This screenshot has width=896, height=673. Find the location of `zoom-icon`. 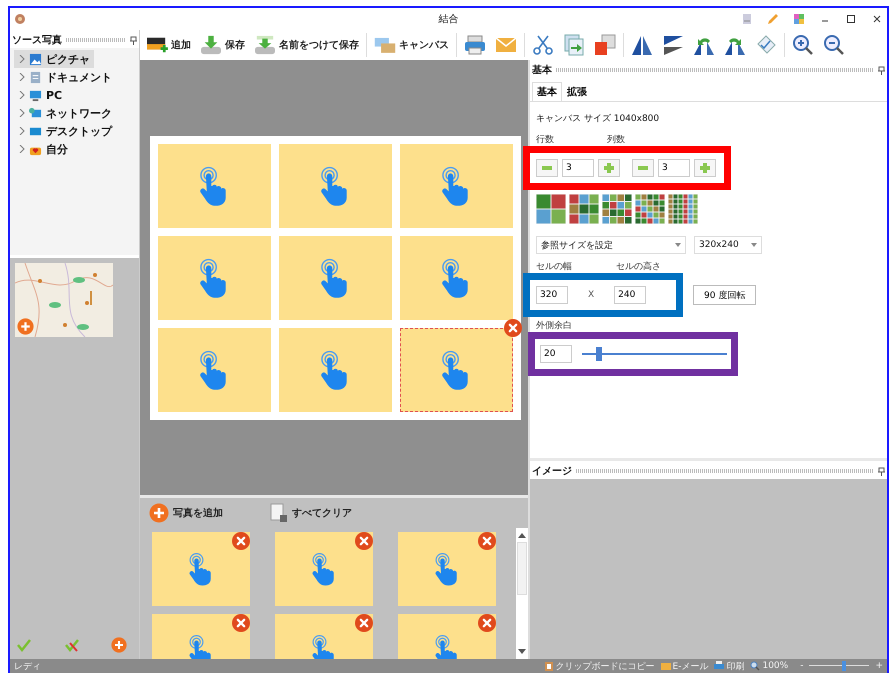

zoom-icon is located at coordinates (755, 666).